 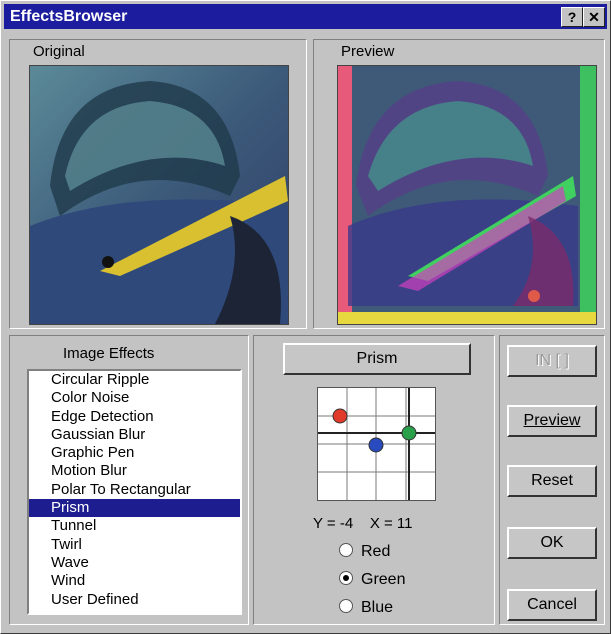 I want to click on green-channel-dot, so click(x=409, y=433).